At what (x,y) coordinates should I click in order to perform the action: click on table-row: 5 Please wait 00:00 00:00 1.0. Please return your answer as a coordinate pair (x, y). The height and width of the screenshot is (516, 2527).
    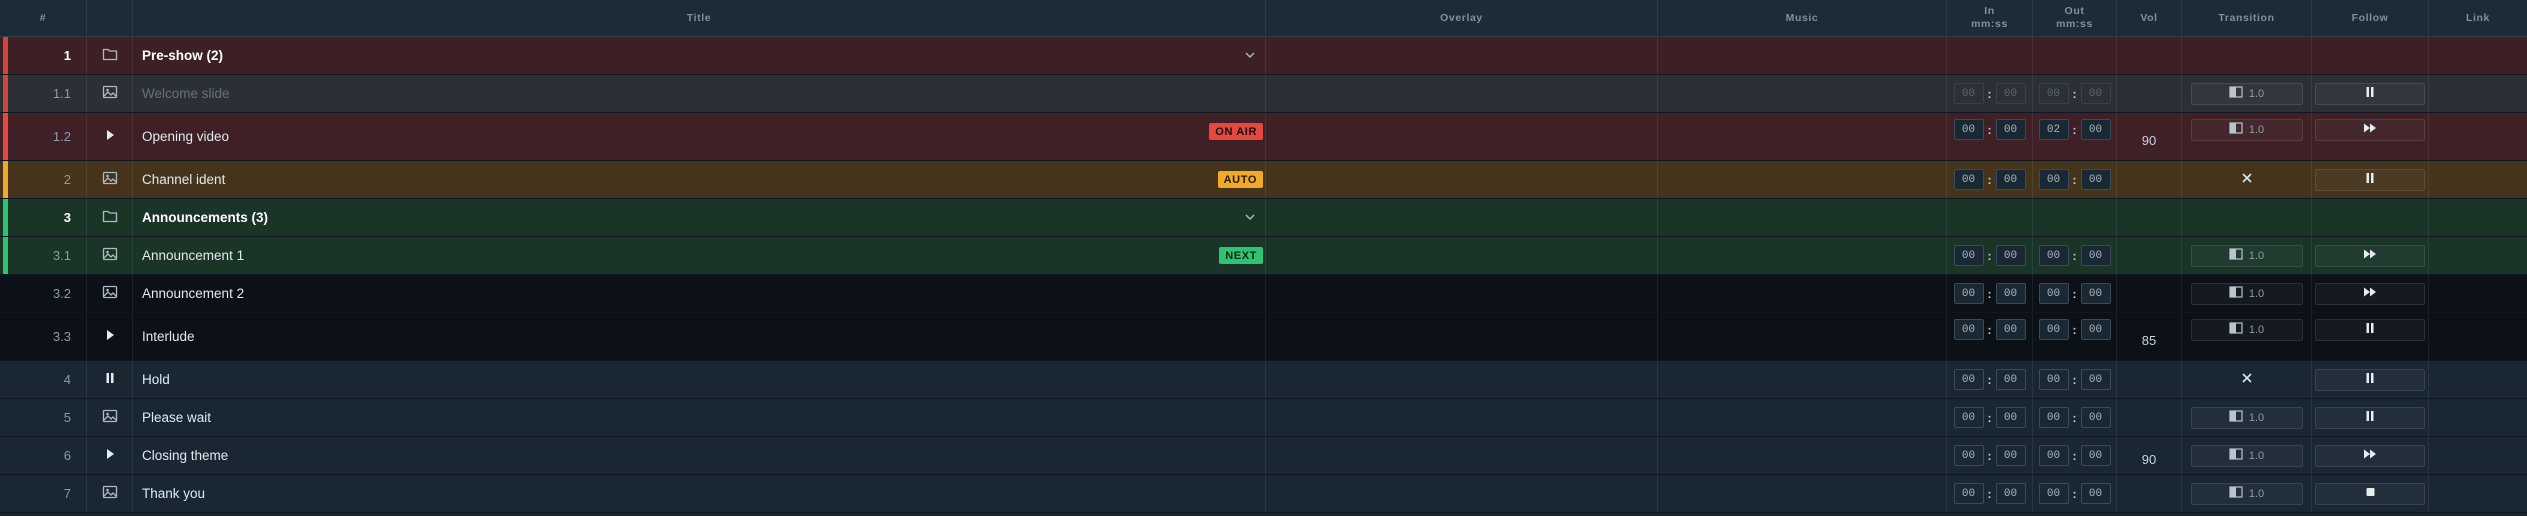
    Looking at the image, I should click on (1263, 418).